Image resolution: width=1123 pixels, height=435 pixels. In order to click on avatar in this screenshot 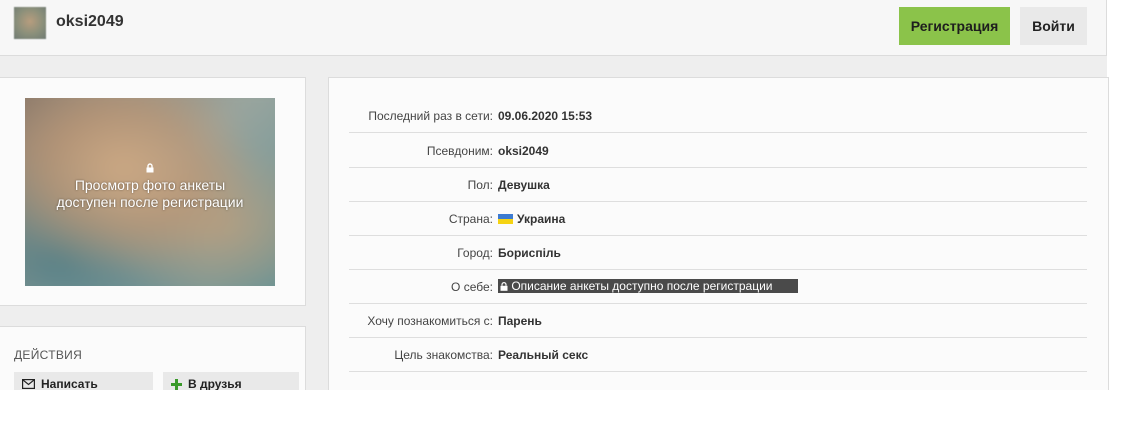, I will do `click(30, 23)`.